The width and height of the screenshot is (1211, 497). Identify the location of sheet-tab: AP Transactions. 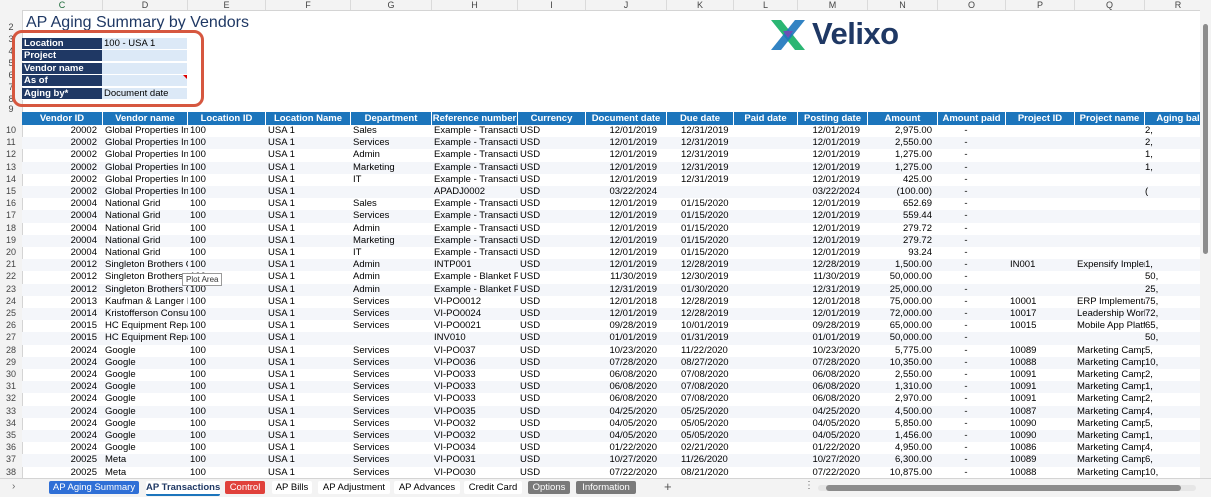
(183, 488).